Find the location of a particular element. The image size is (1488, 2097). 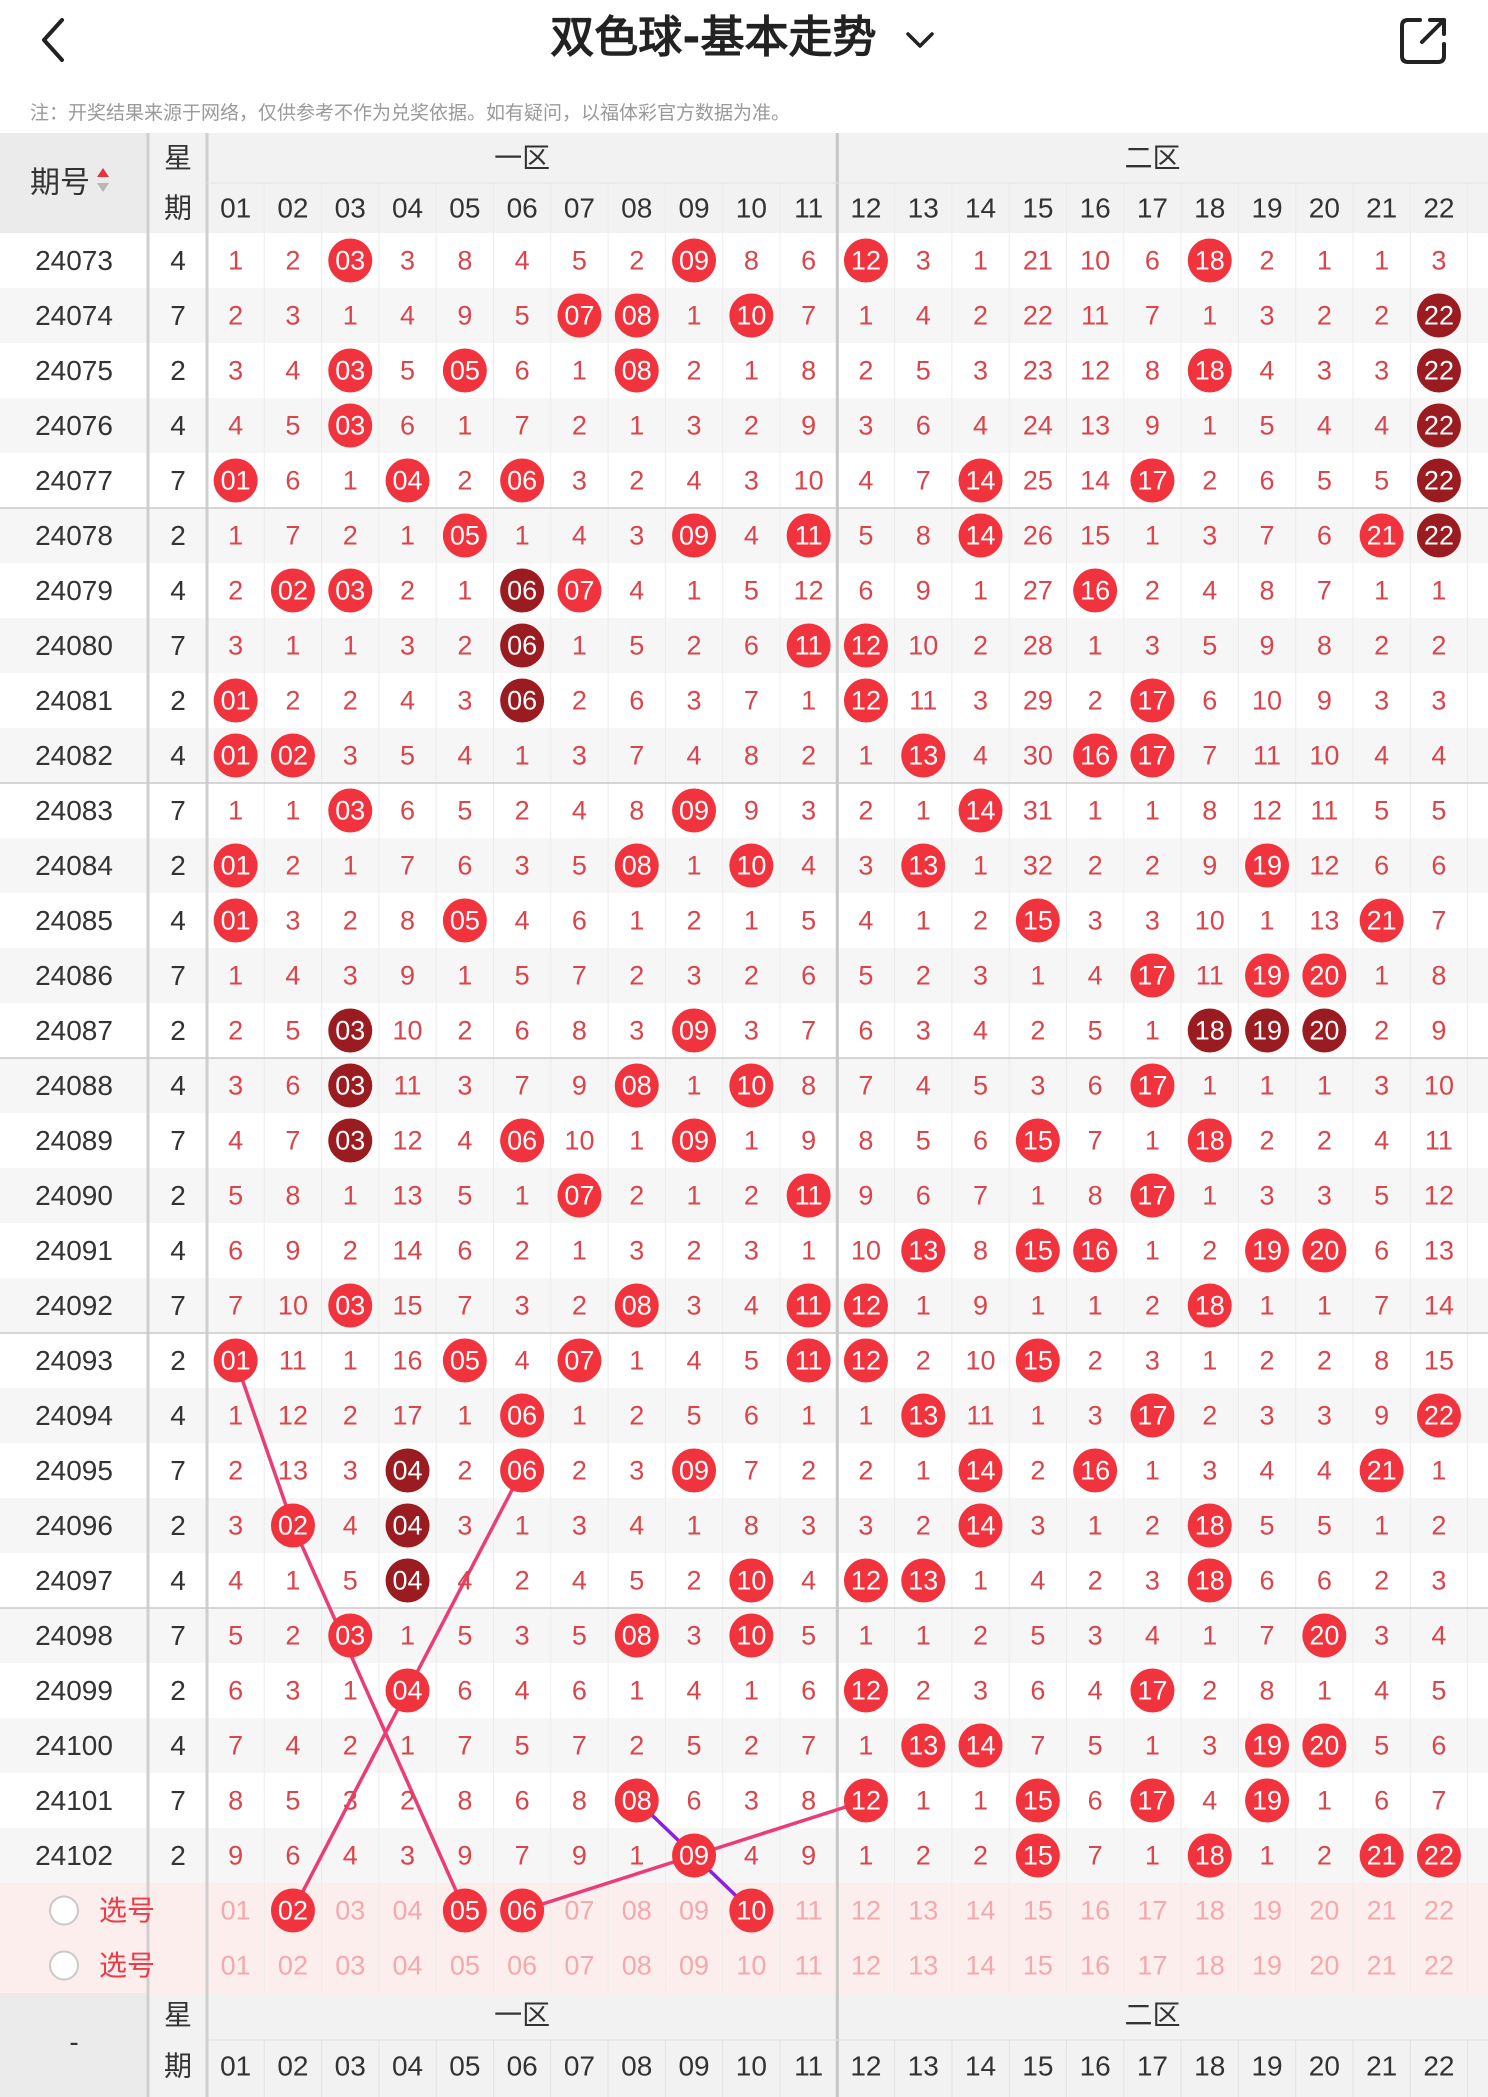

select-number: 06 is located at coordinates (522, 1966).